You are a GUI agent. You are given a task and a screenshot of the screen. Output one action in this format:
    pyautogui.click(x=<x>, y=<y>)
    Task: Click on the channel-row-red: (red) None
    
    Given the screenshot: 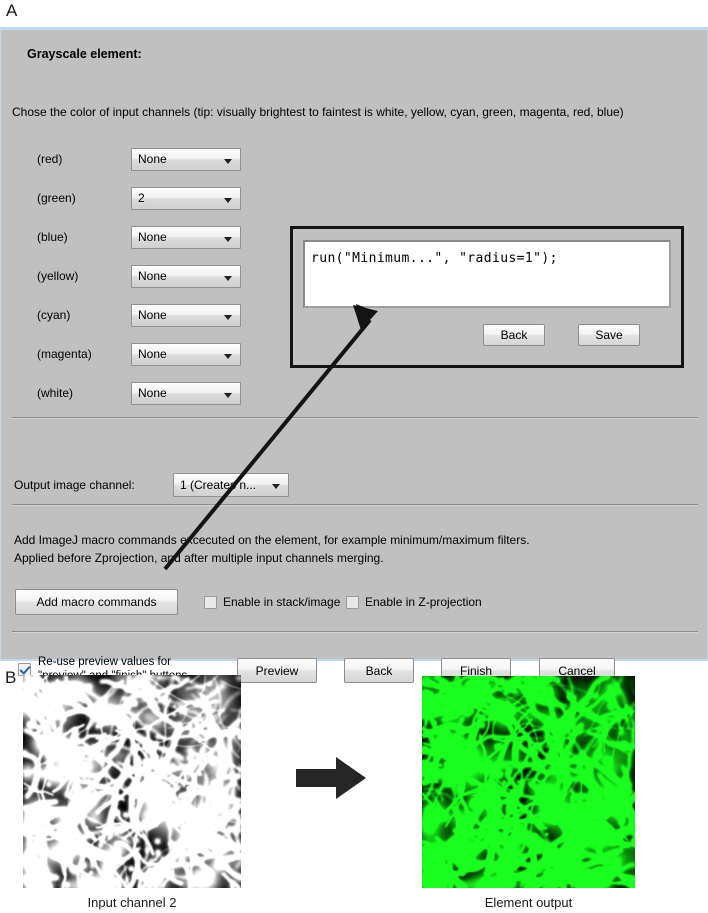 What is the action you would take?
    pyautogui.click(x=131, y=160)
    